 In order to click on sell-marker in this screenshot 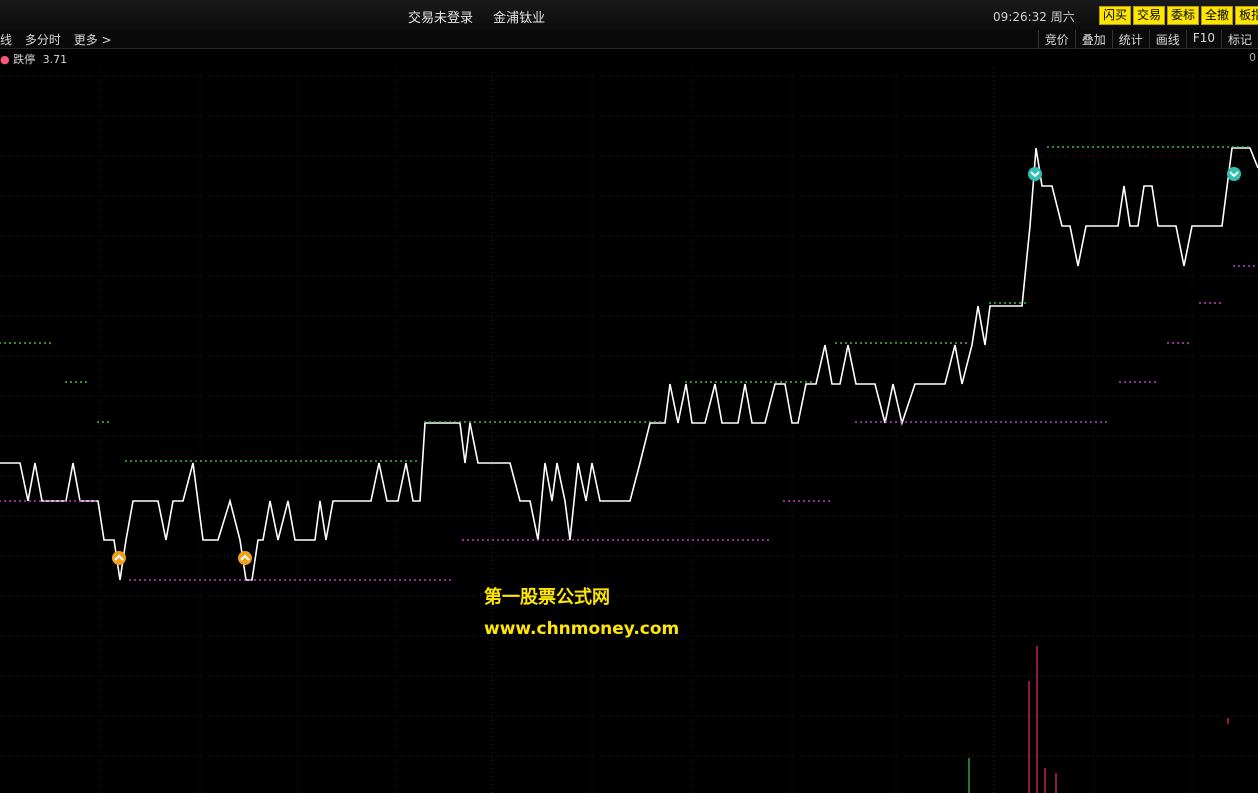, I will do `click(1035, 174)`.